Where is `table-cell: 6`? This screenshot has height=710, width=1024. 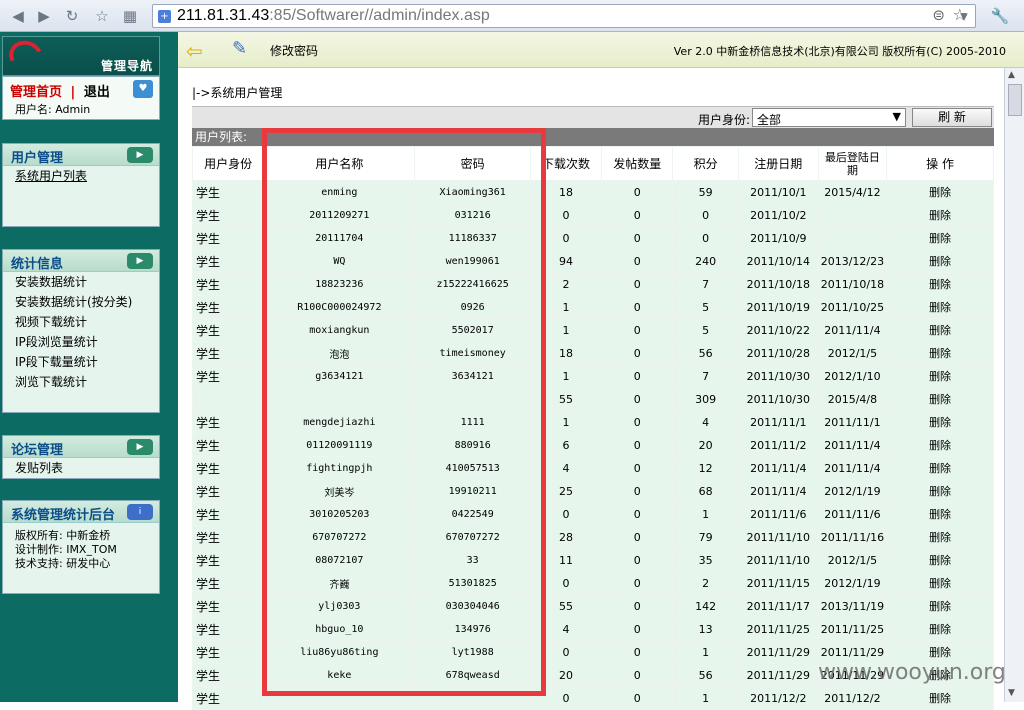
table-cell: 6 is located at coordinates (566, 445).